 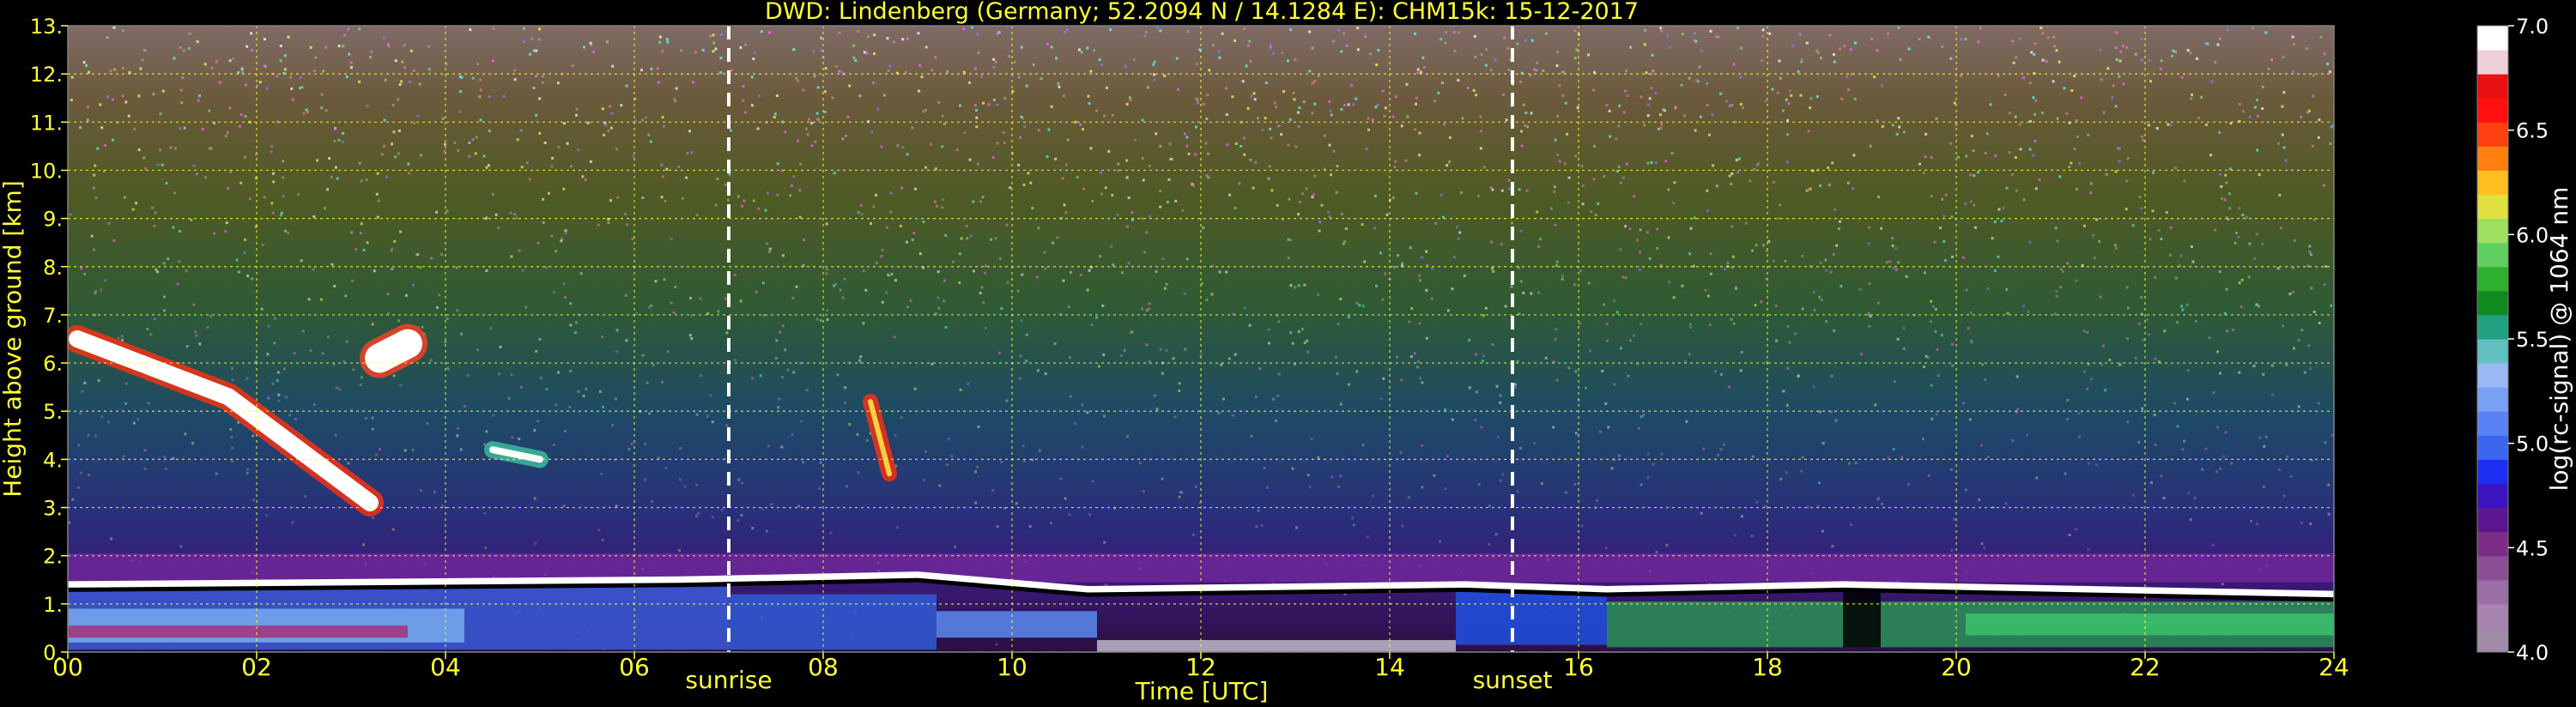 What do you see at coordinates (1012, 667) in the screenshot?
I see `x-tick-label: 10` at bounding box center [1012, 667].